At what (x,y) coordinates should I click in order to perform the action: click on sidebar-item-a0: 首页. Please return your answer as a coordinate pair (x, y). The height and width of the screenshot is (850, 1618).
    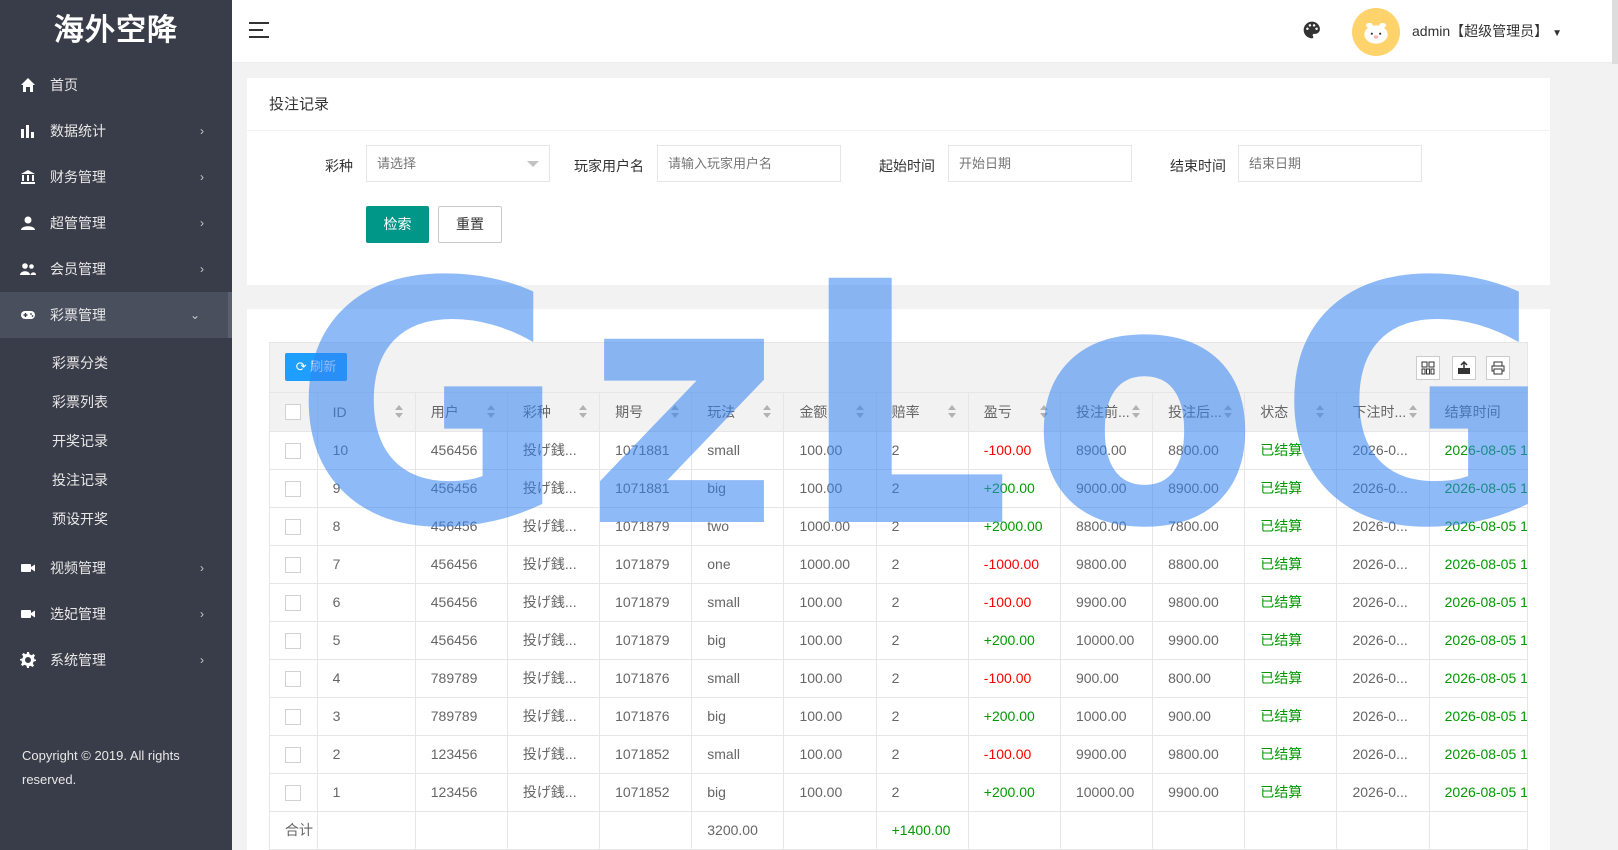
    Looking at the image, I should click on (116, 85).